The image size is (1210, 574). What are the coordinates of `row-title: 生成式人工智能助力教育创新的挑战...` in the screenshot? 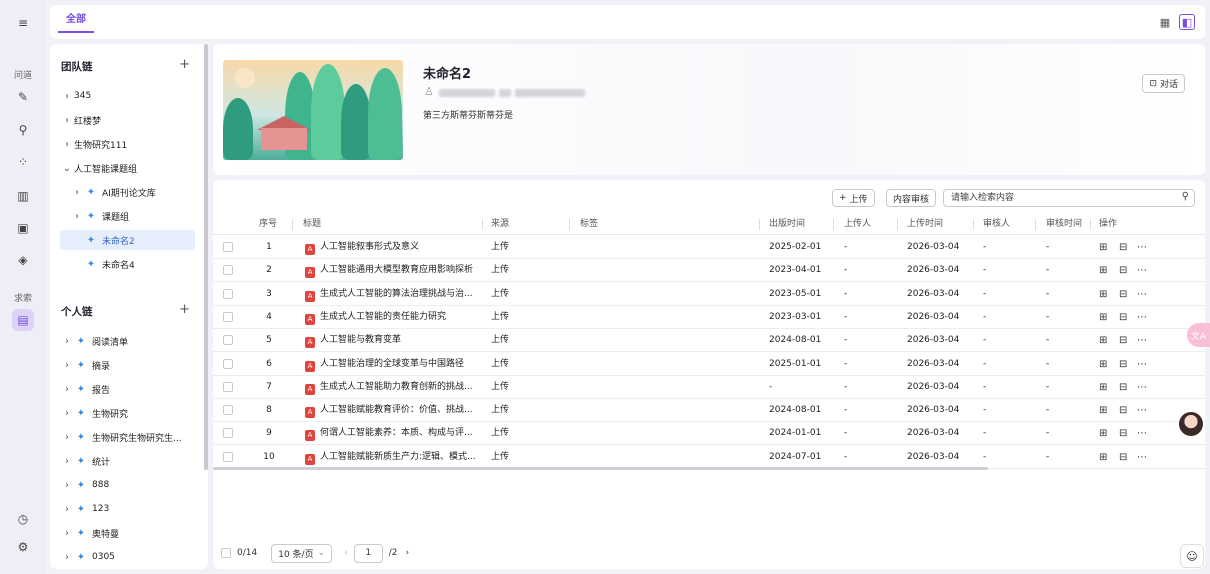 It's located at (396, 387).